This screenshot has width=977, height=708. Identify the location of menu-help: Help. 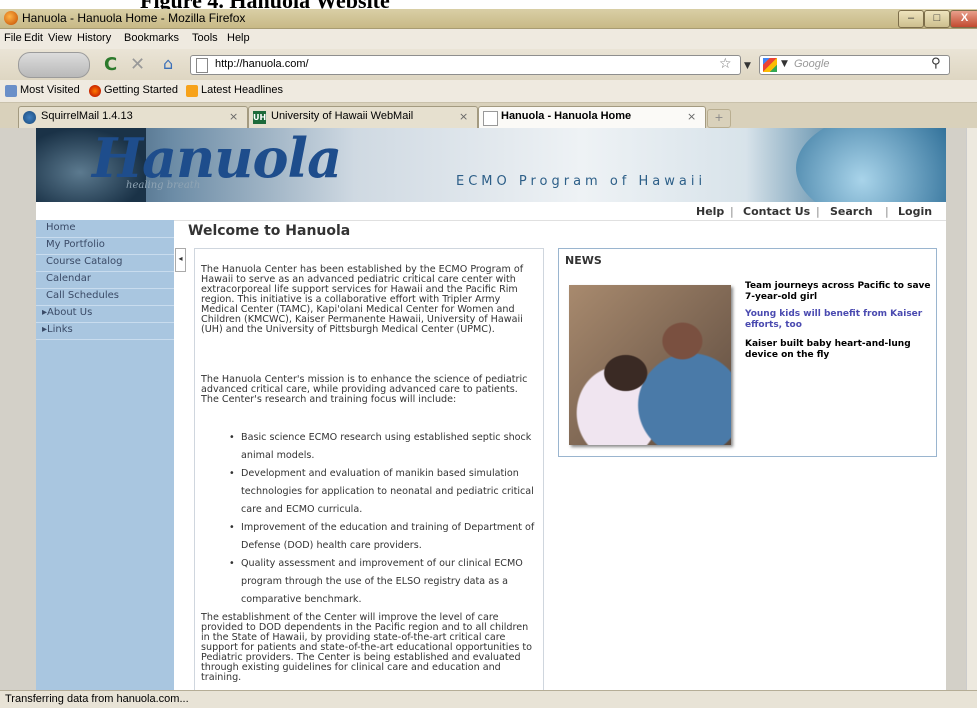
(238, 38).